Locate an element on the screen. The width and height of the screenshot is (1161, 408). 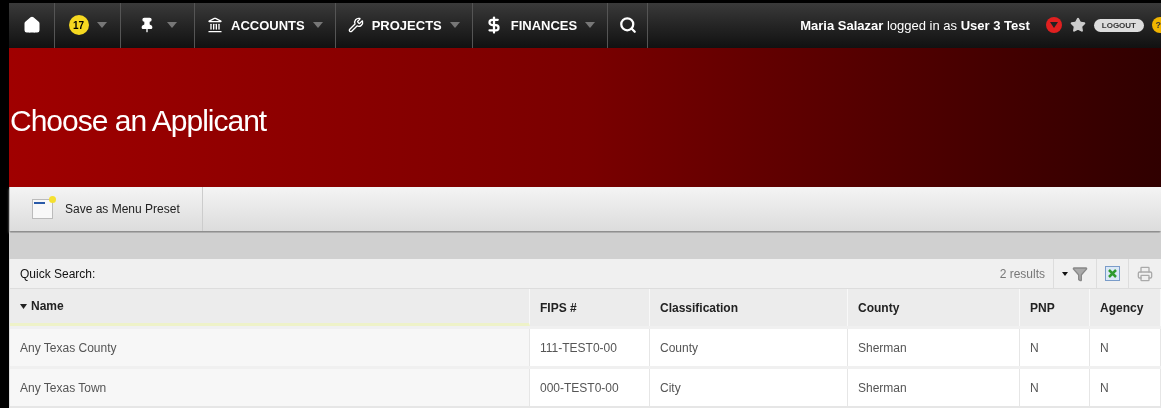
table-cell: County is located at coordinates (749, 347).